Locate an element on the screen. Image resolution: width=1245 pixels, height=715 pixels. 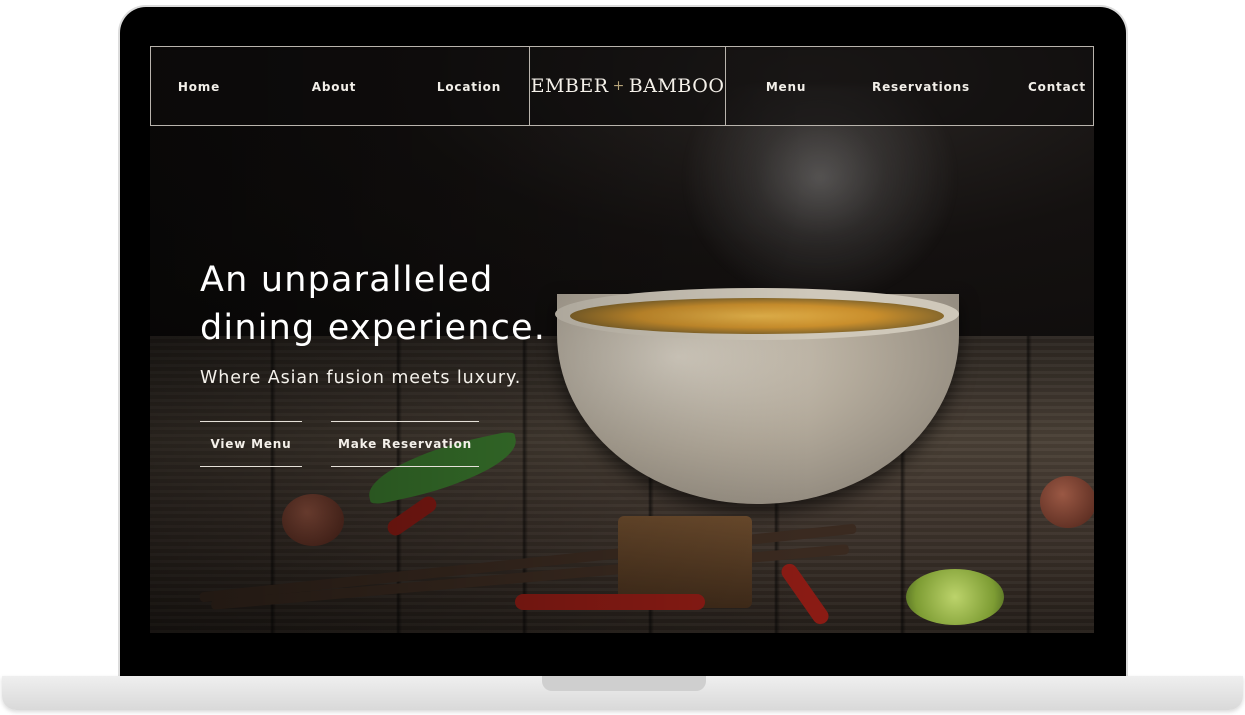
nav-reservations: Reservations is located at coordinates (921, 87).